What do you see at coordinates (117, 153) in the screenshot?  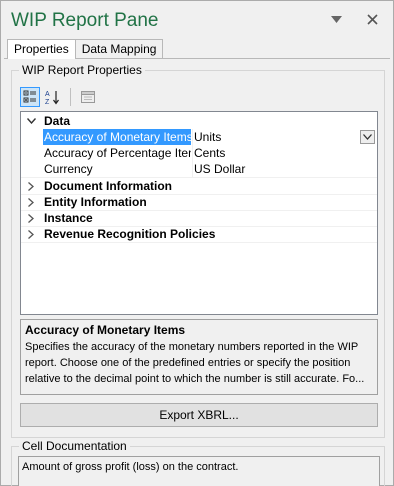 I see `property-name: Accuracy of Percentage Items` at bounding box center [117, 153].